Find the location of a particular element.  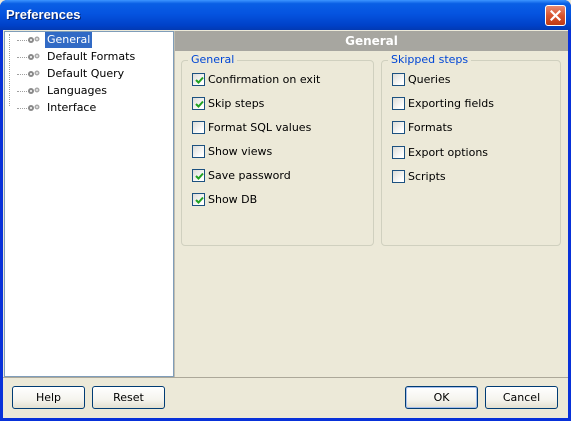

general-group-title: General is located at coordinates (213, 60).